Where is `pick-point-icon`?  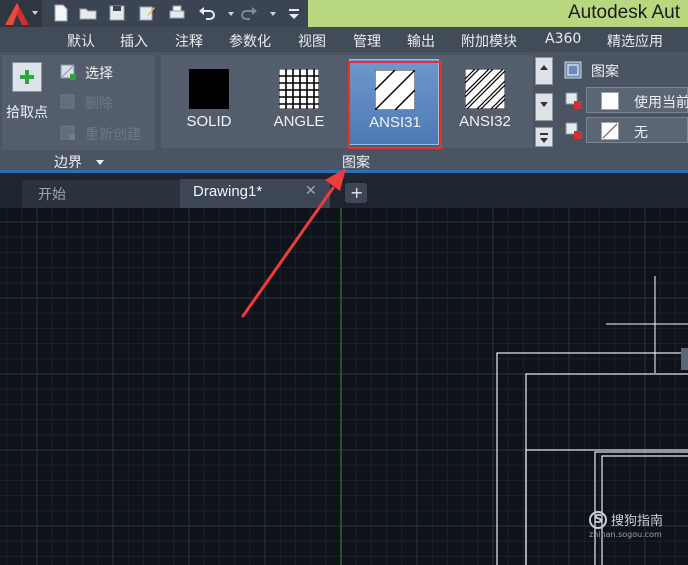
pick-point-icon is located at coordinates (27, 77).